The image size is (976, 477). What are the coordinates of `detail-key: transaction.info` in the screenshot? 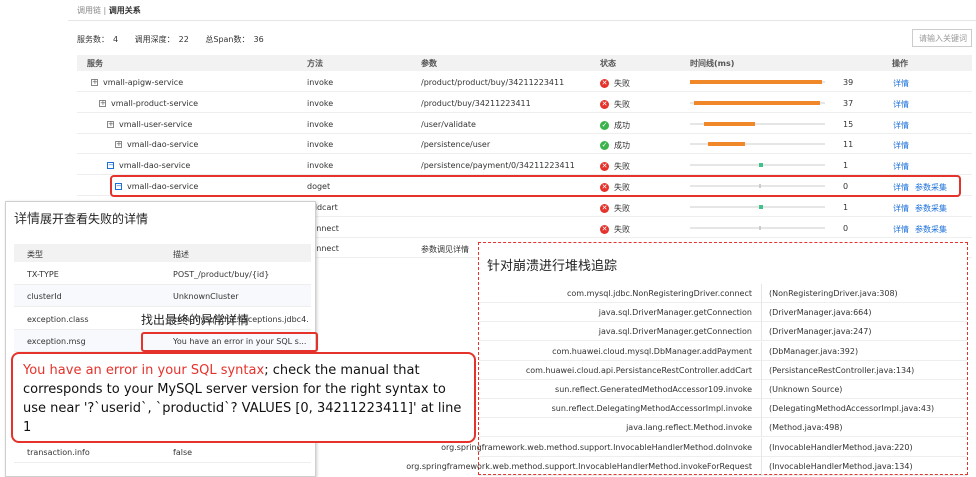 It's located at (58, 453).